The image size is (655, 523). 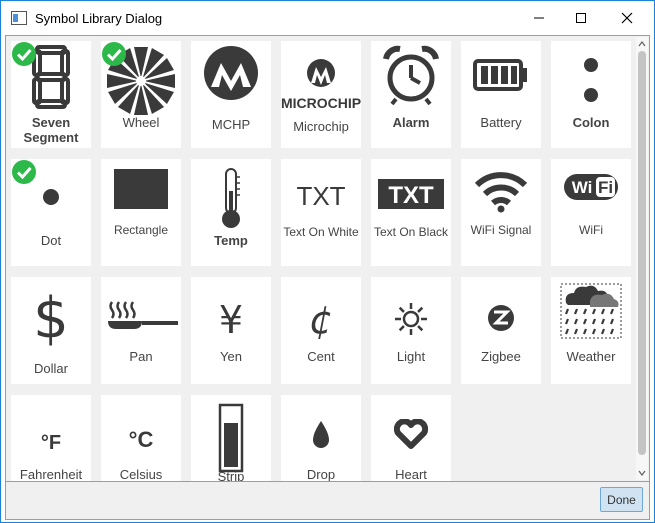 I want to click on symbol-label: Colon, so click(x=591, y=122).